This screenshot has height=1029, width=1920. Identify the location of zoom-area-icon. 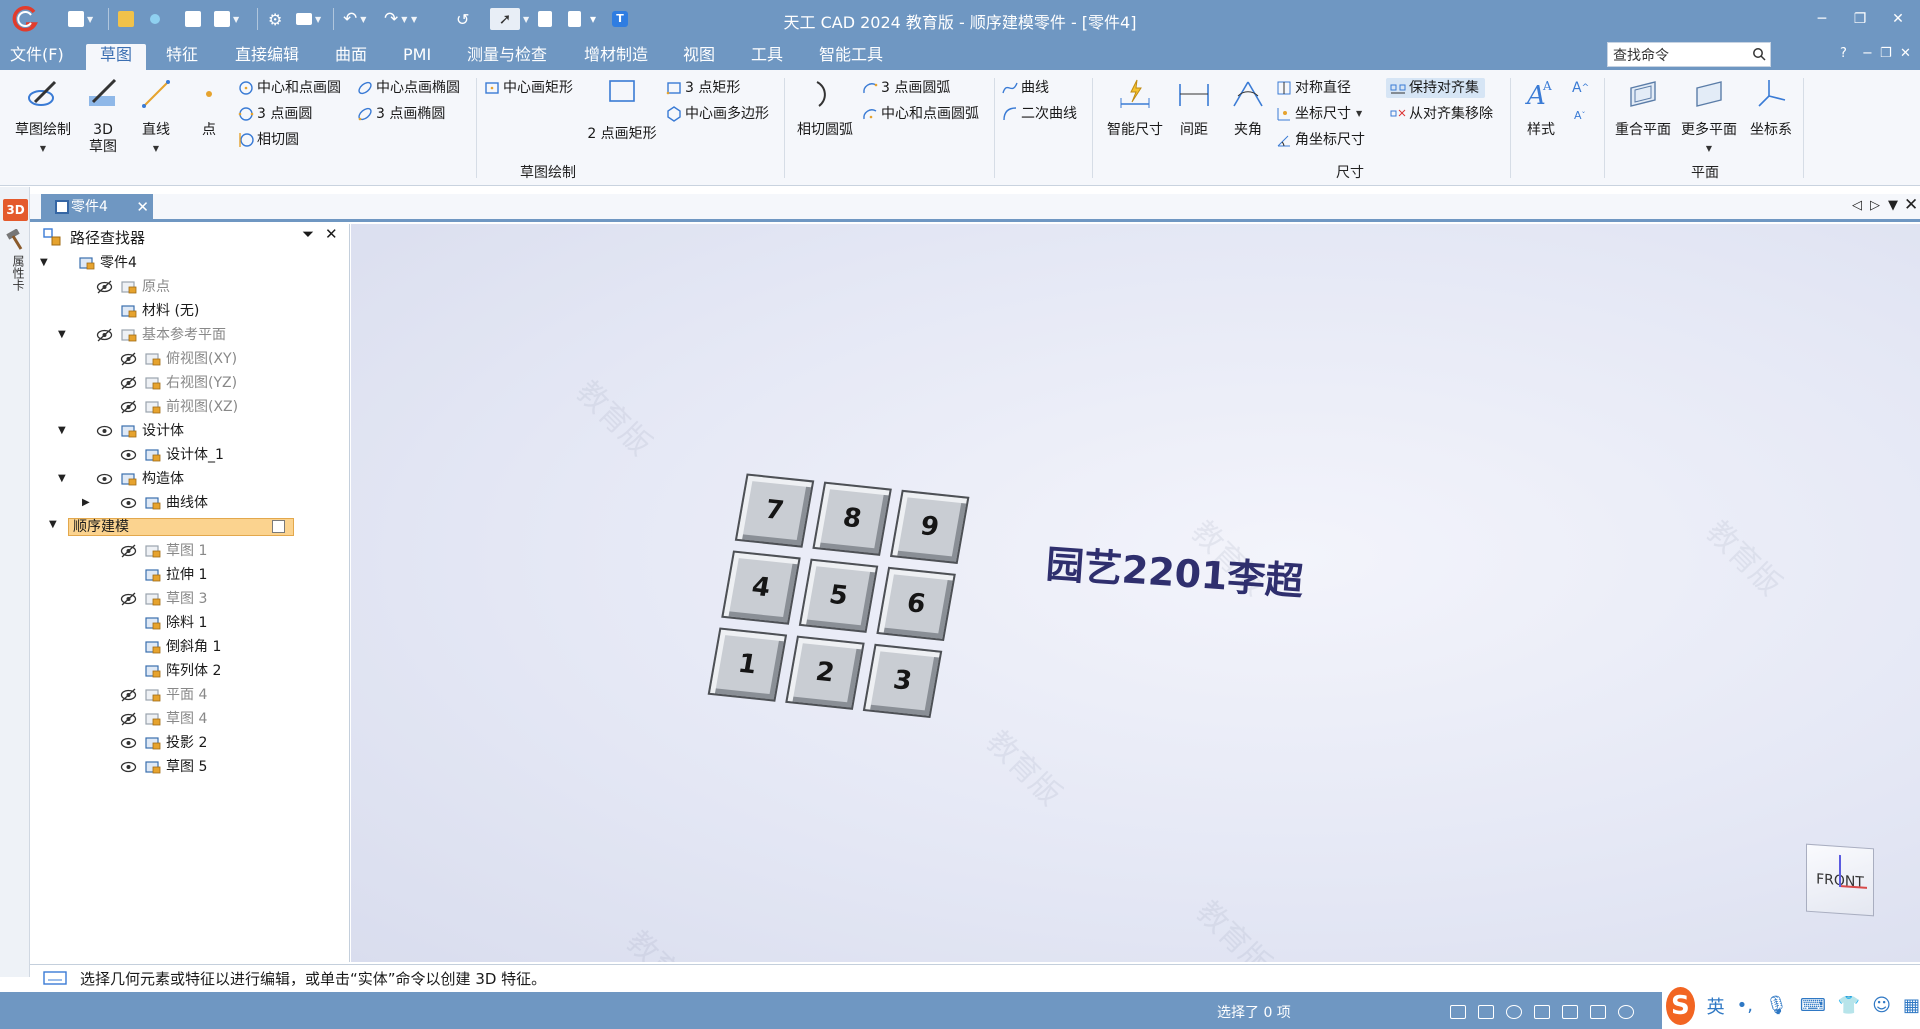
(1486, 1012).